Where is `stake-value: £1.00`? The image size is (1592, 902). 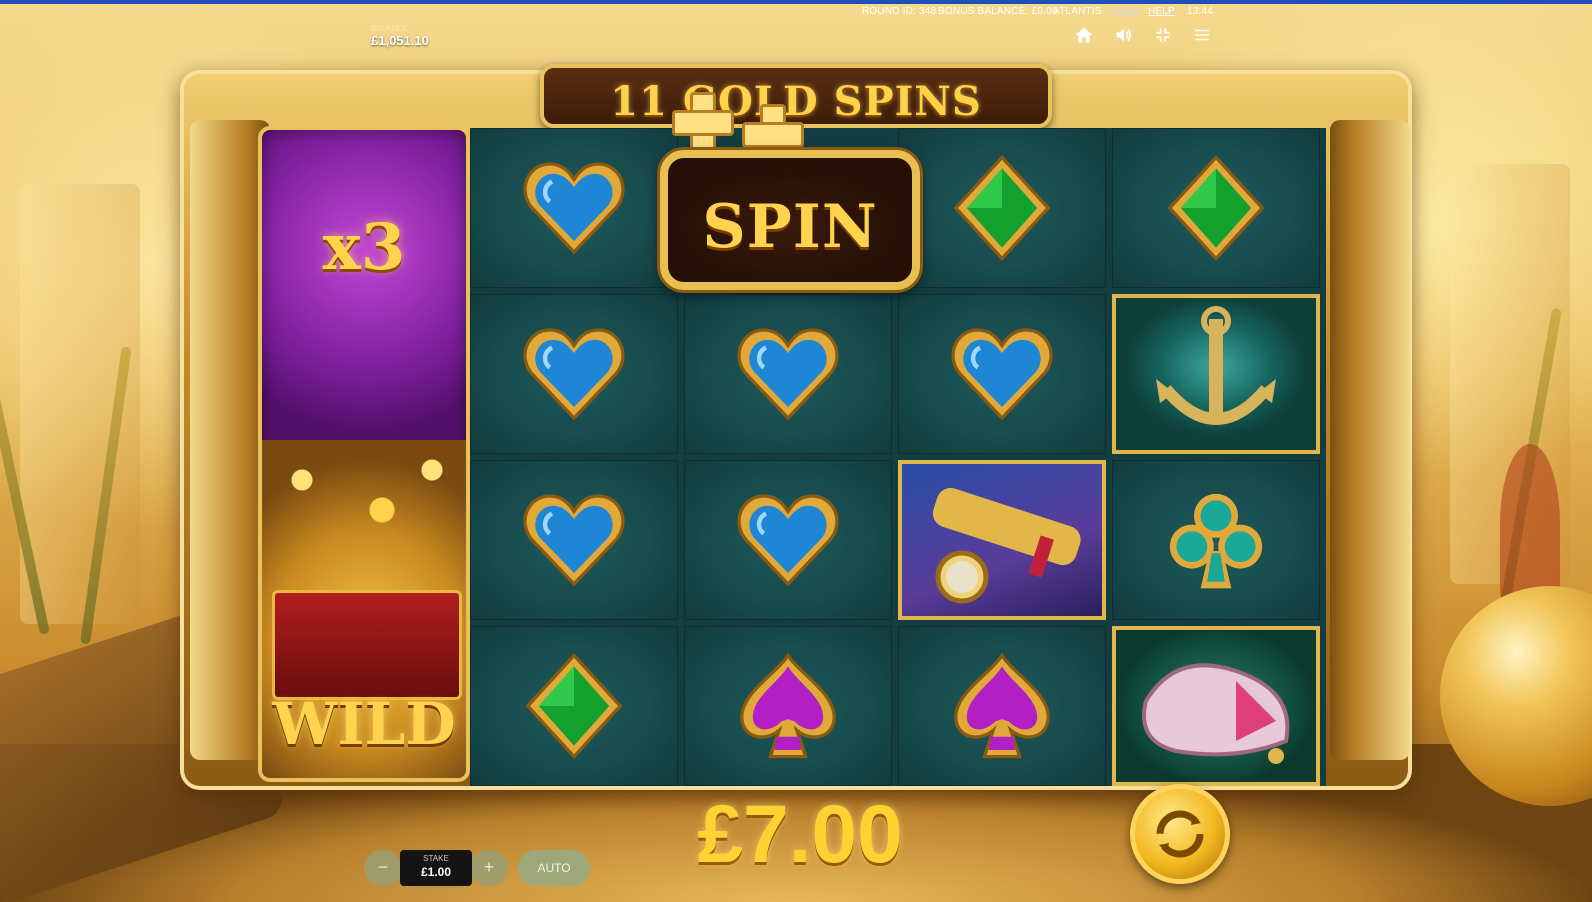 stake-value: £1.00 is located at coordinates (436, 872).